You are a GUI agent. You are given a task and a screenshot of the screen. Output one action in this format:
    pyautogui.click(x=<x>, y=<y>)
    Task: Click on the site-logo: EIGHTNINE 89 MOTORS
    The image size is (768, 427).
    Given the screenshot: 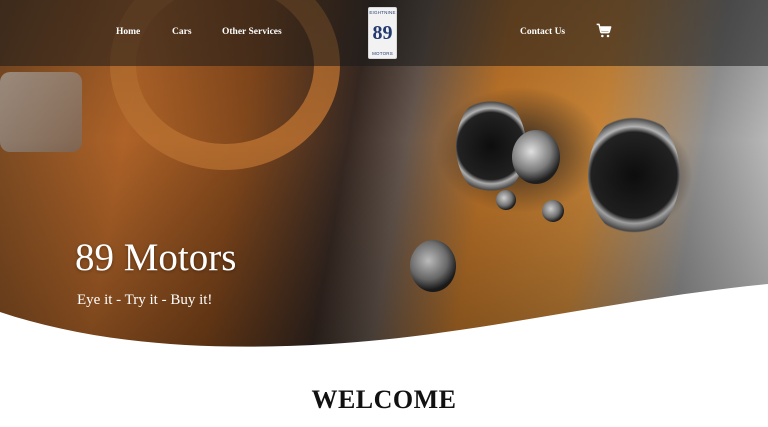 What is the action you would take?
    pyautogui.click(x=382, y=33)
    